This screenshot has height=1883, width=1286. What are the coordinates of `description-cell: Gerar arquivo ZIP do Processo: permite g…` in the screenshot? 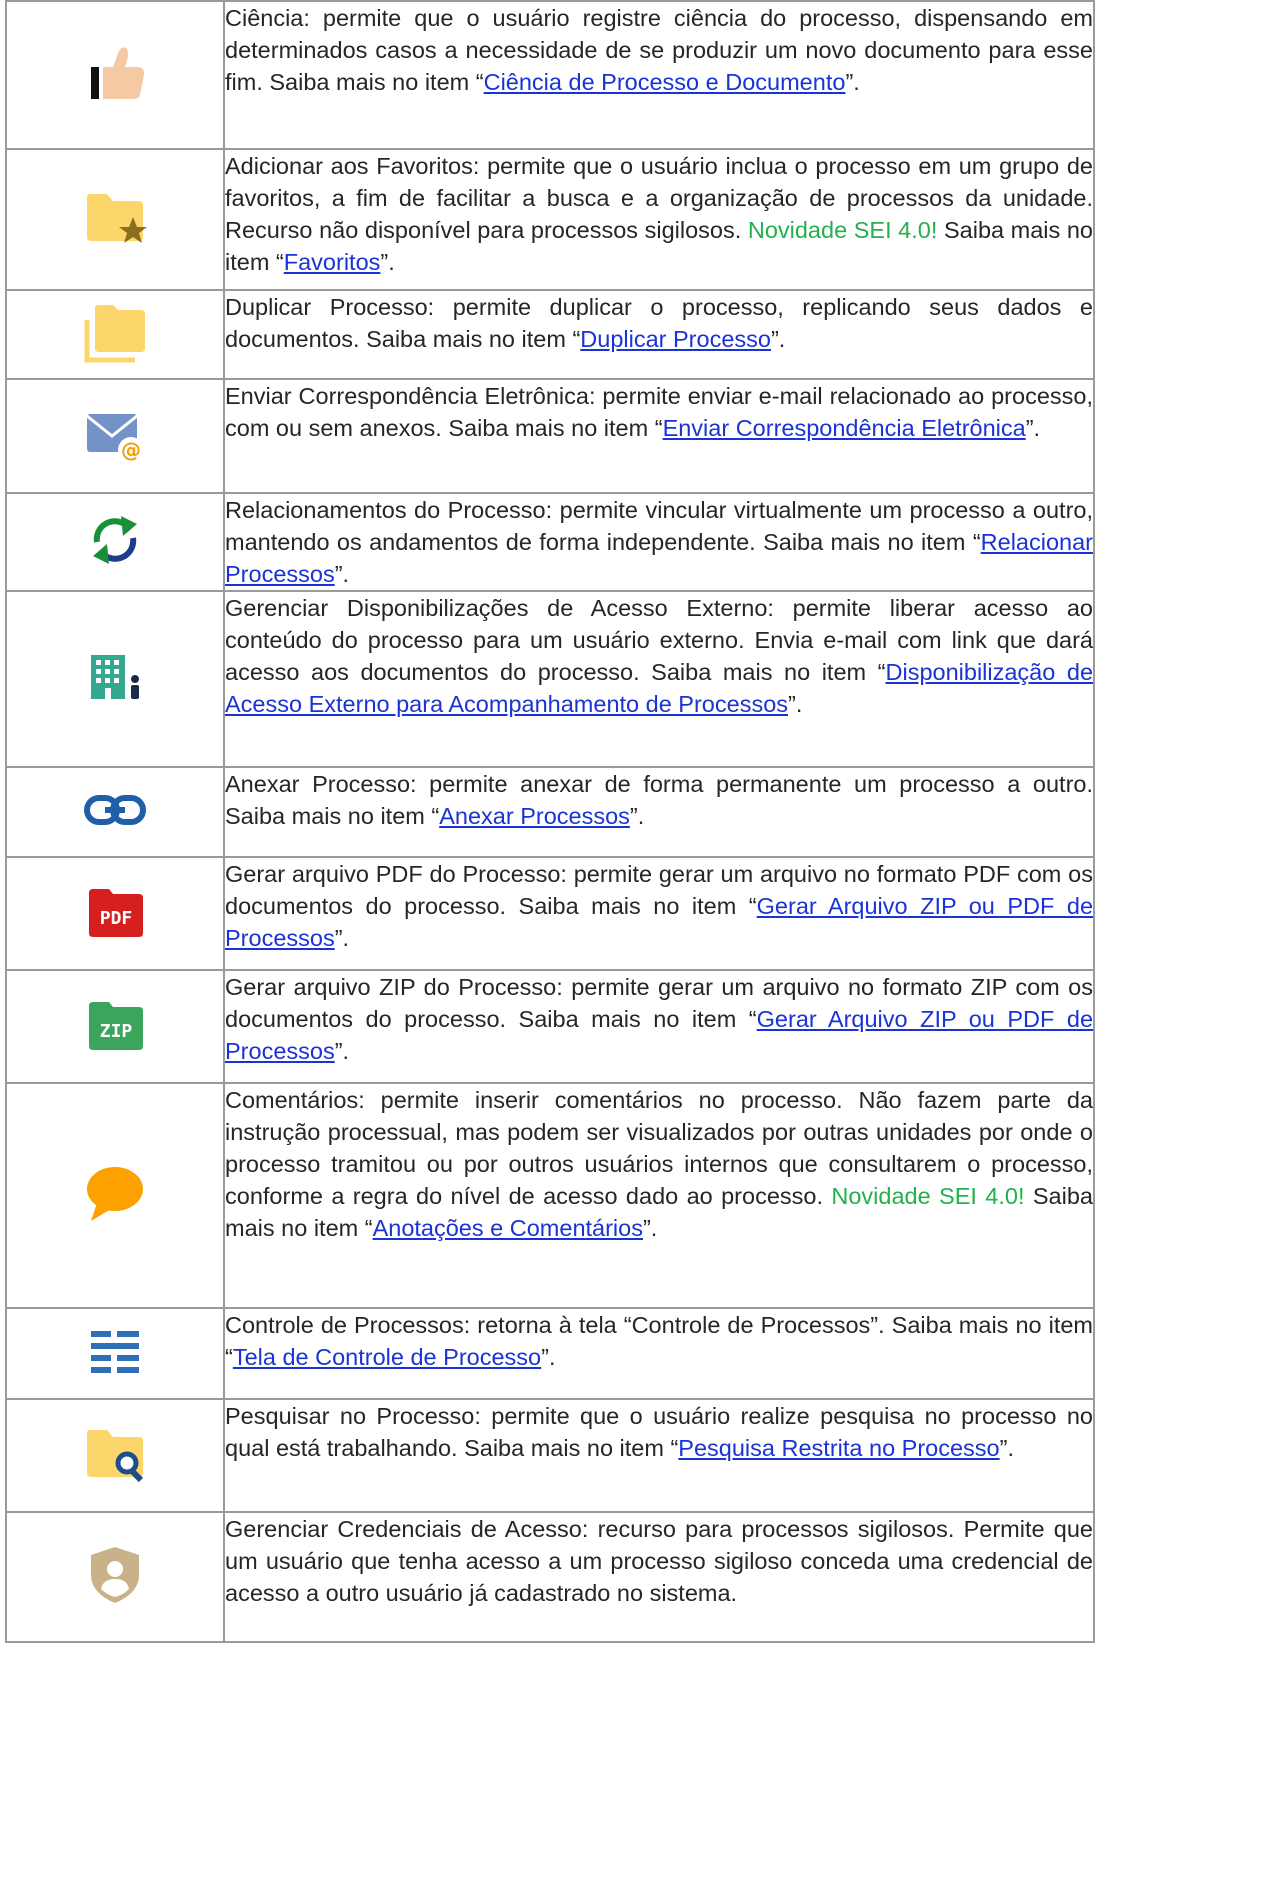 It's located at (659, 1026).